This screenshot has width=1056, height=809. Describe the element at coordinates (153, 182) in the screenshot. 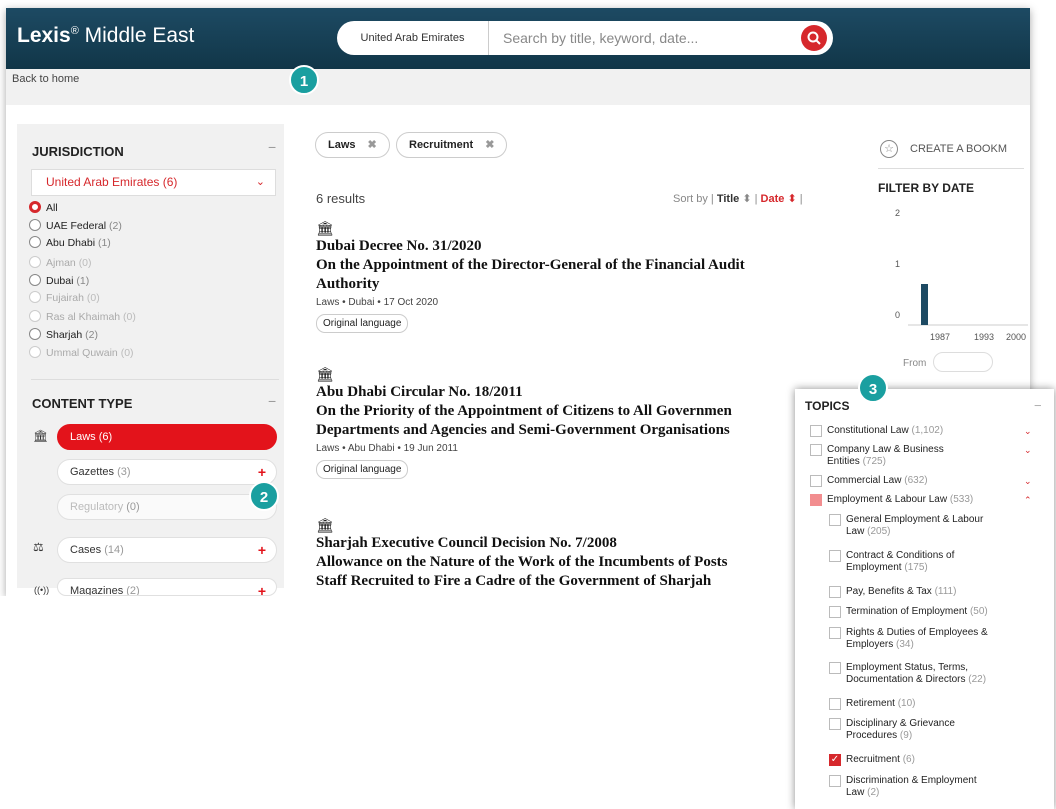

I see `jurisdiction-select: United Arab Emirates (6) ⌄` at that location.